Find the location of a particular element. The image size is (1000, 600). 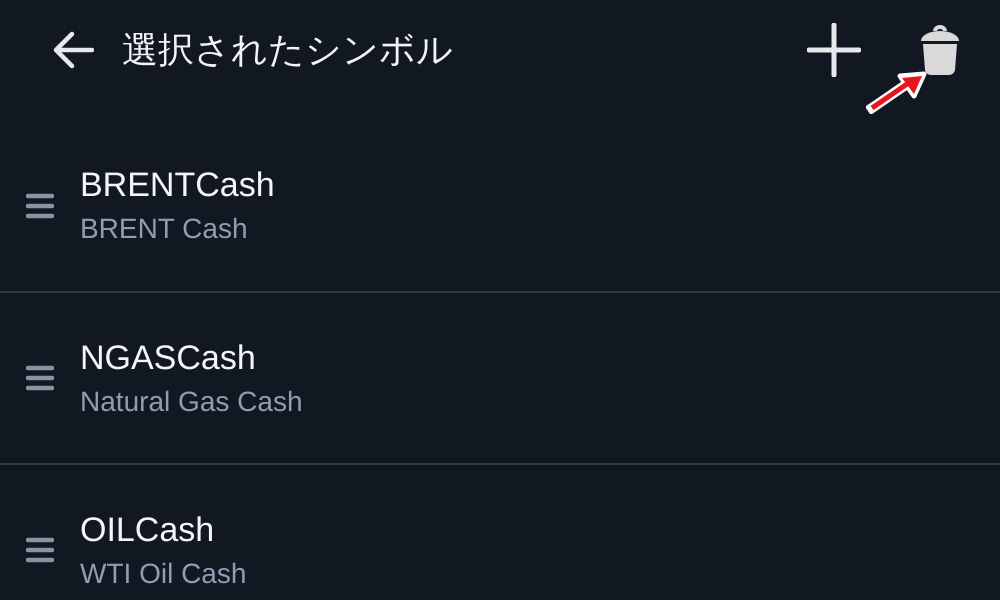

plus-icon is located at coordinates (834, 50).